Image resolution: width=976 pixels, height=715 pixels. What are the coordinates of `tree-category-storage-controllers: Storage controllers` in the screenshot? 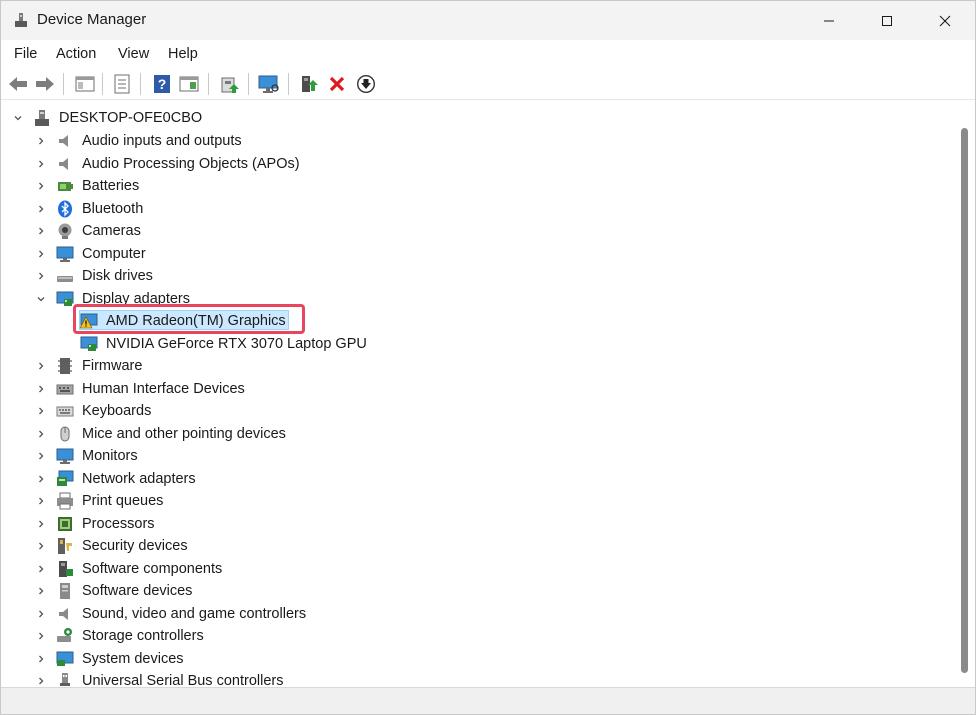 It's located at (480, 636).